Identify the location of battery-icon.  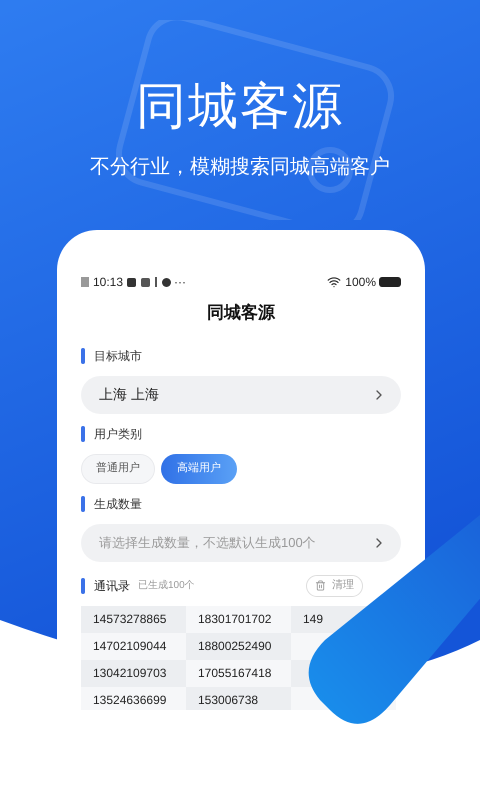
(390, 282).